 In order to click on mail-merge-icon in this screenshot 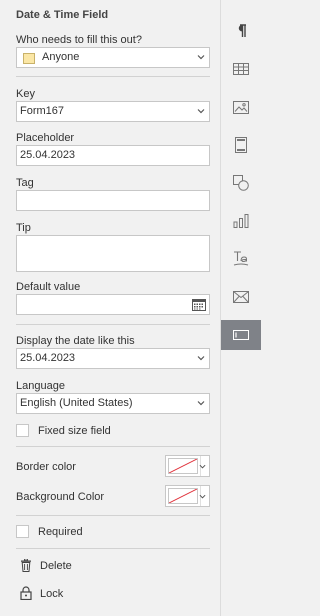, I will do `click(241, 297)`.